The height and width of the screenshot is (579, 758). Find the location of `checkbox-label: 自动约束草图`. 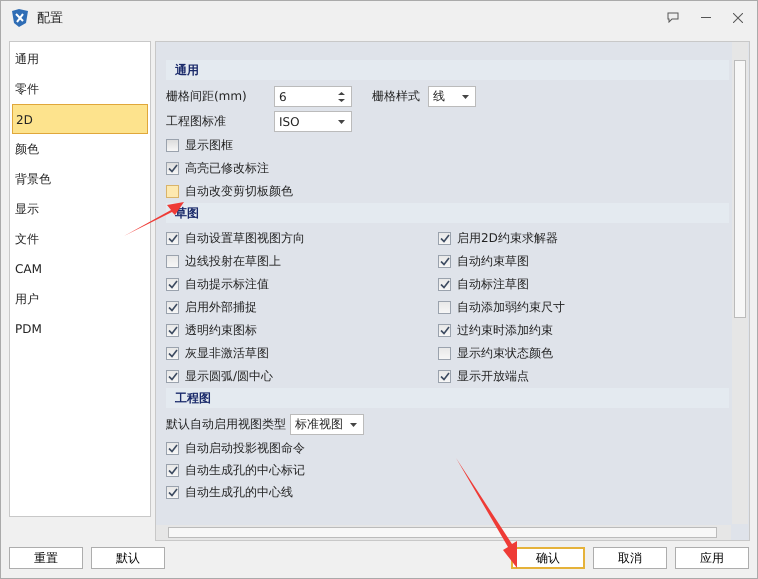

checkbox-label: 自动约束草图 is located at coordinates (493, 261).